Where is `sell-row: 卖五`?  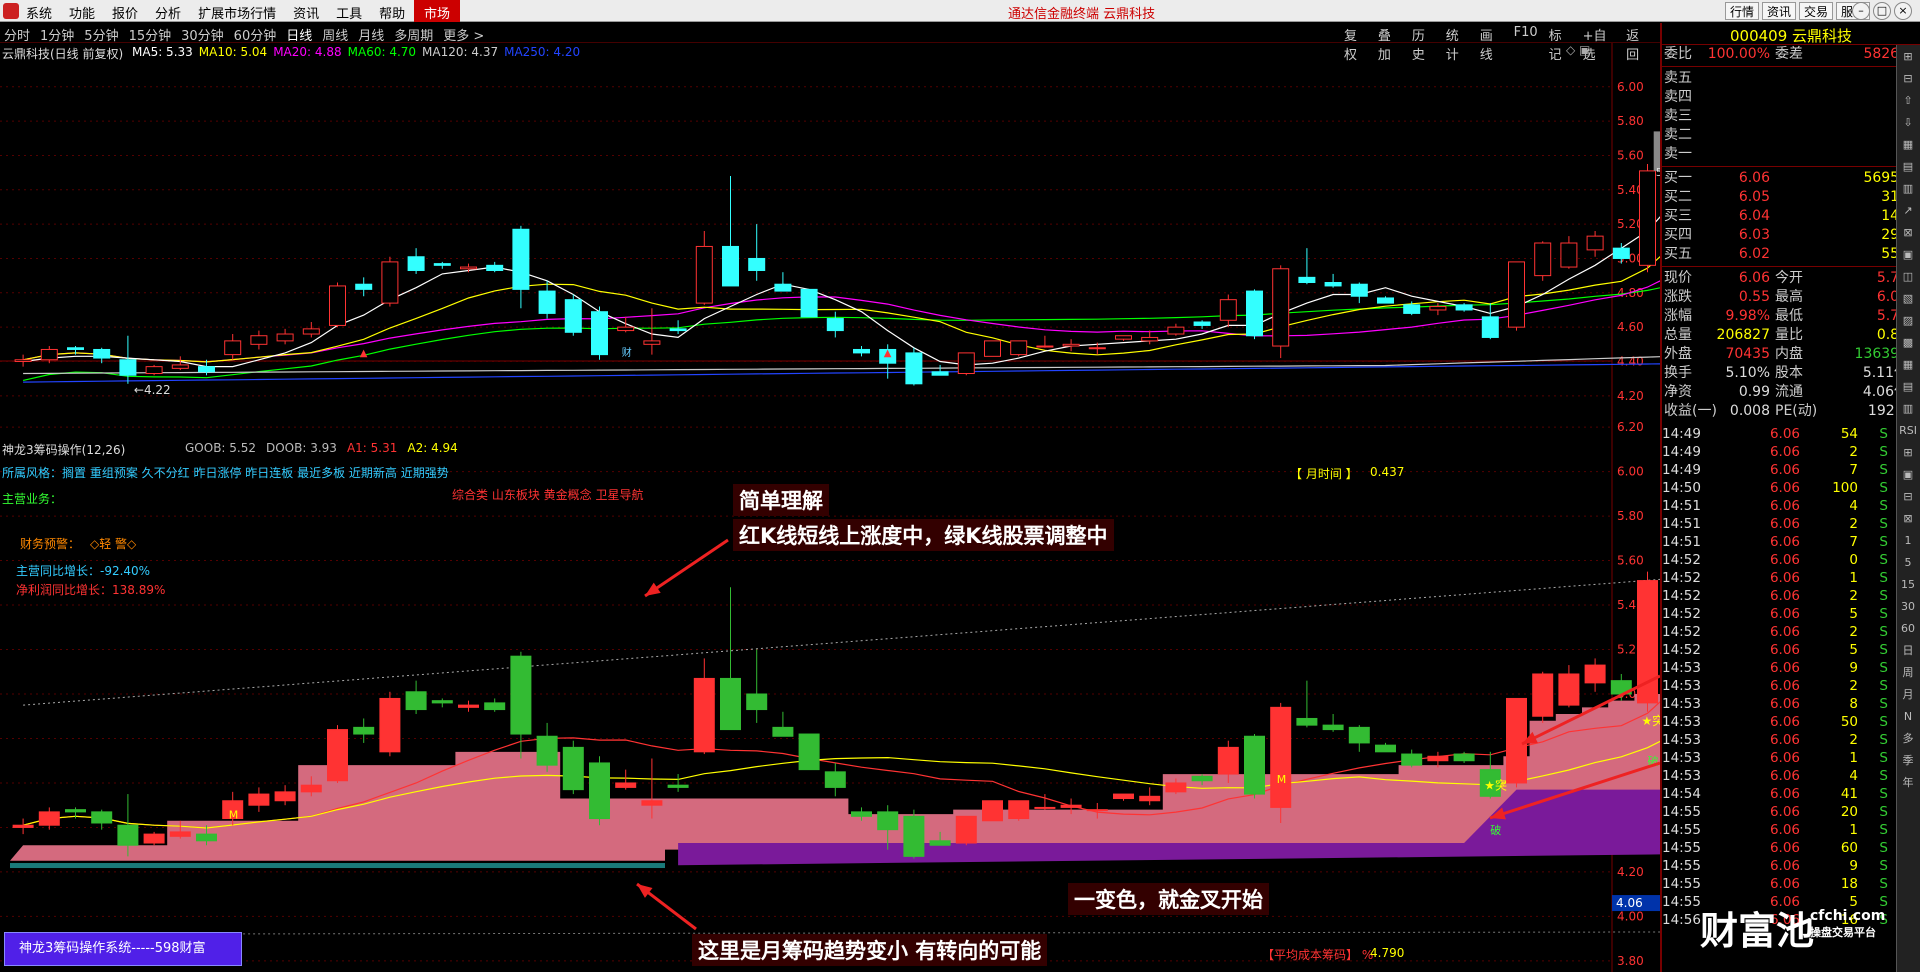
sell-row: 卖五 is located at coordinates (1791, 78).